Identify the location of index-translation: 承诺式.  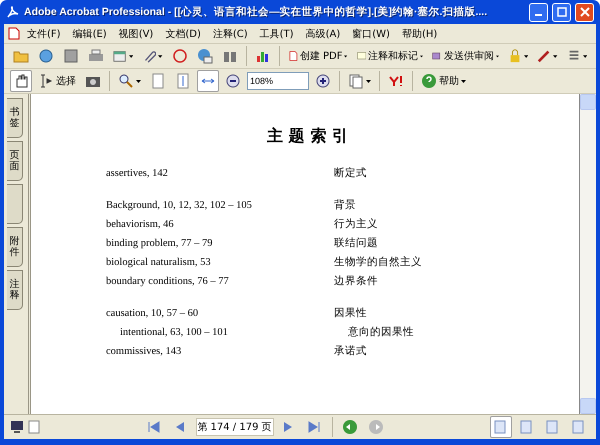
(350, 352).